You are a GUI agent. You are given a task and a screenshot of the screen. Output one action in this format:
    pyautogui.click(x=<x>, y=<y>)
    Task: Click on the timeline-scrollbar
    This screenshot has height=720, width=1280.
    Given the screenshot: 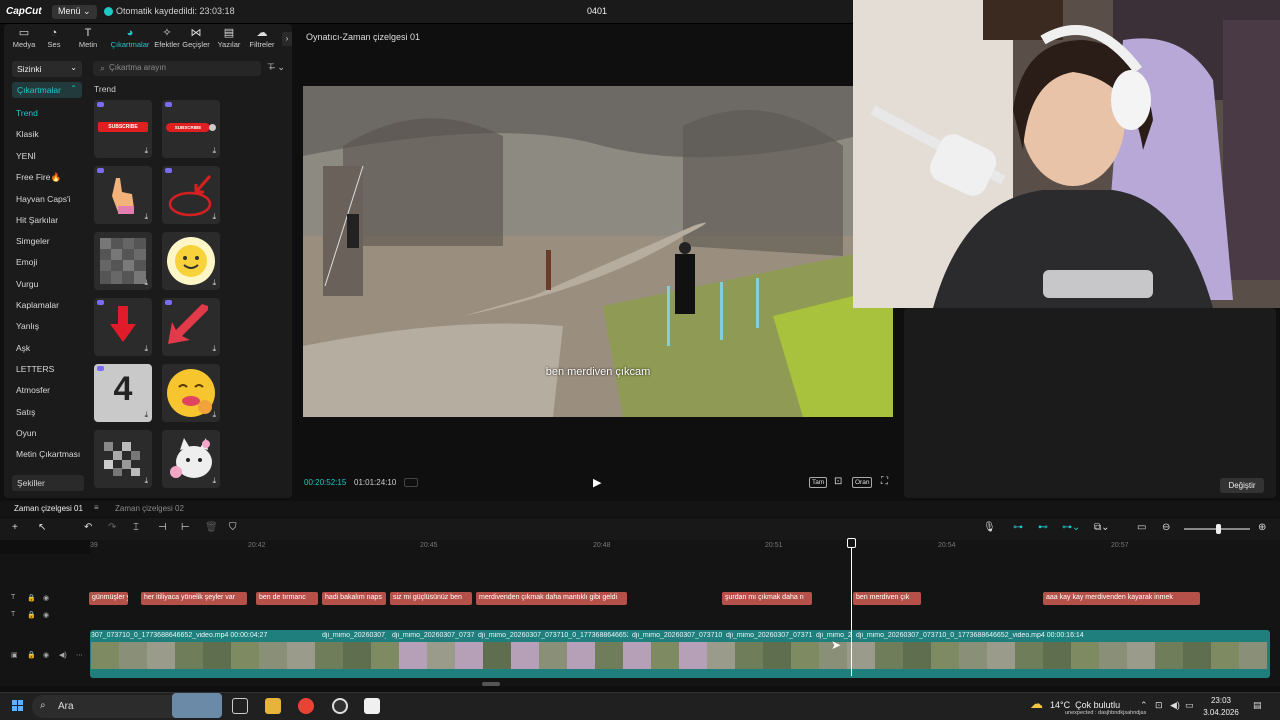 What is the action you would take?
    pyautogui.click(x=491, y=684)
    